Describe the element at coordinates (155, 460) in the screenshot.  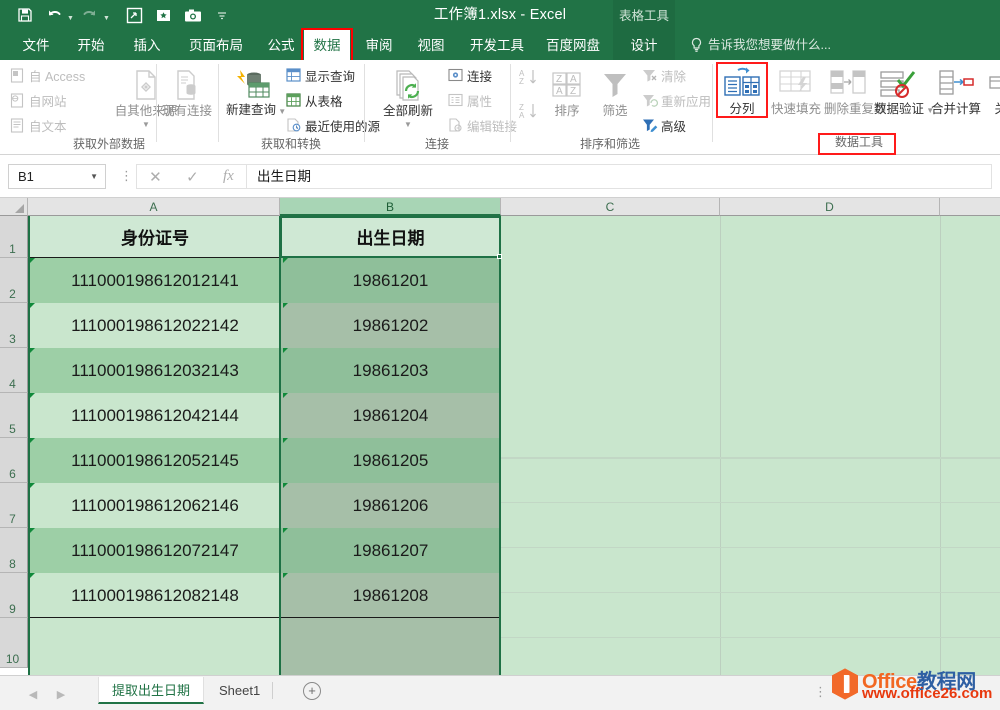
I see `cell-a6: 111000198612052145` at that location.